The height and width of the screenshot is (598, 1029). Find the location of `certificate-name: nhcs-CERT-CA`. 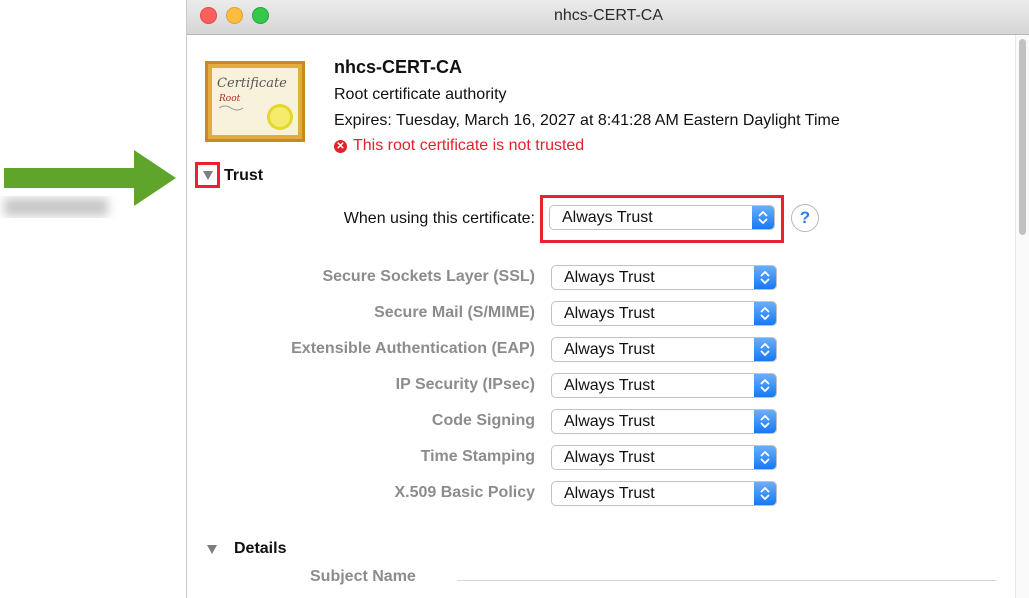

certificate-name: nhcs-CERT-CA is located at coordinates (398, 67).